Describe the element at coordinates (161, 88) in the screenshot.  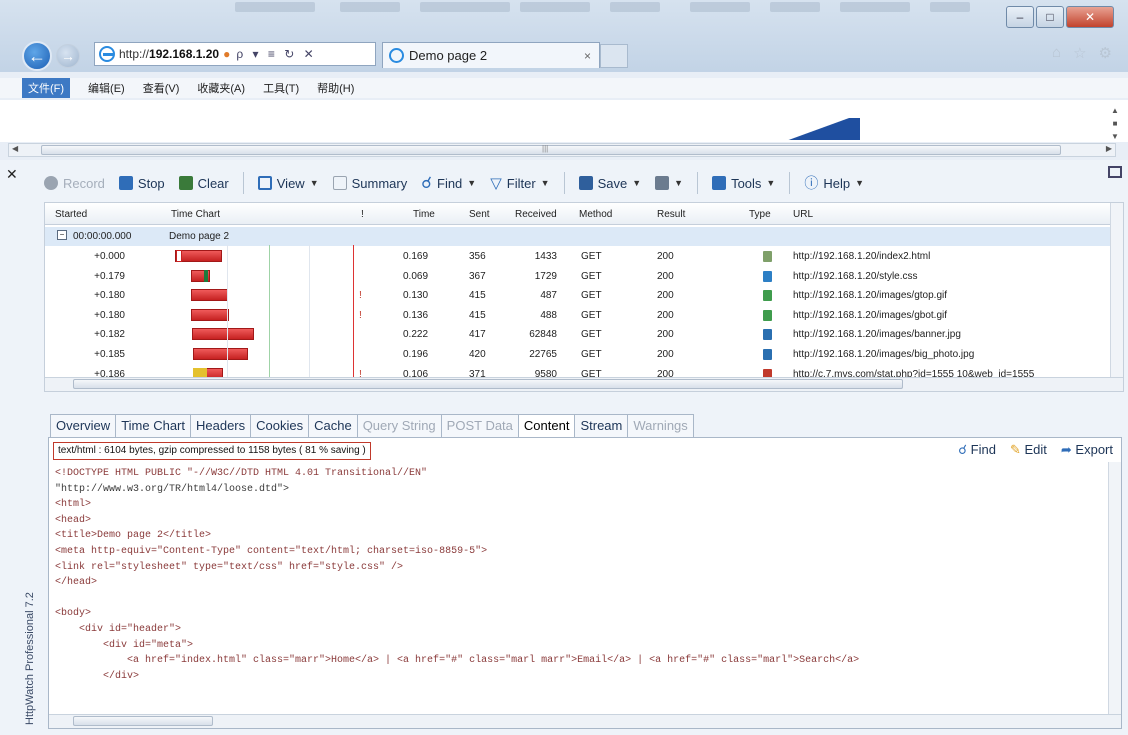
I see `menu-view: 查看(V)` at that location.